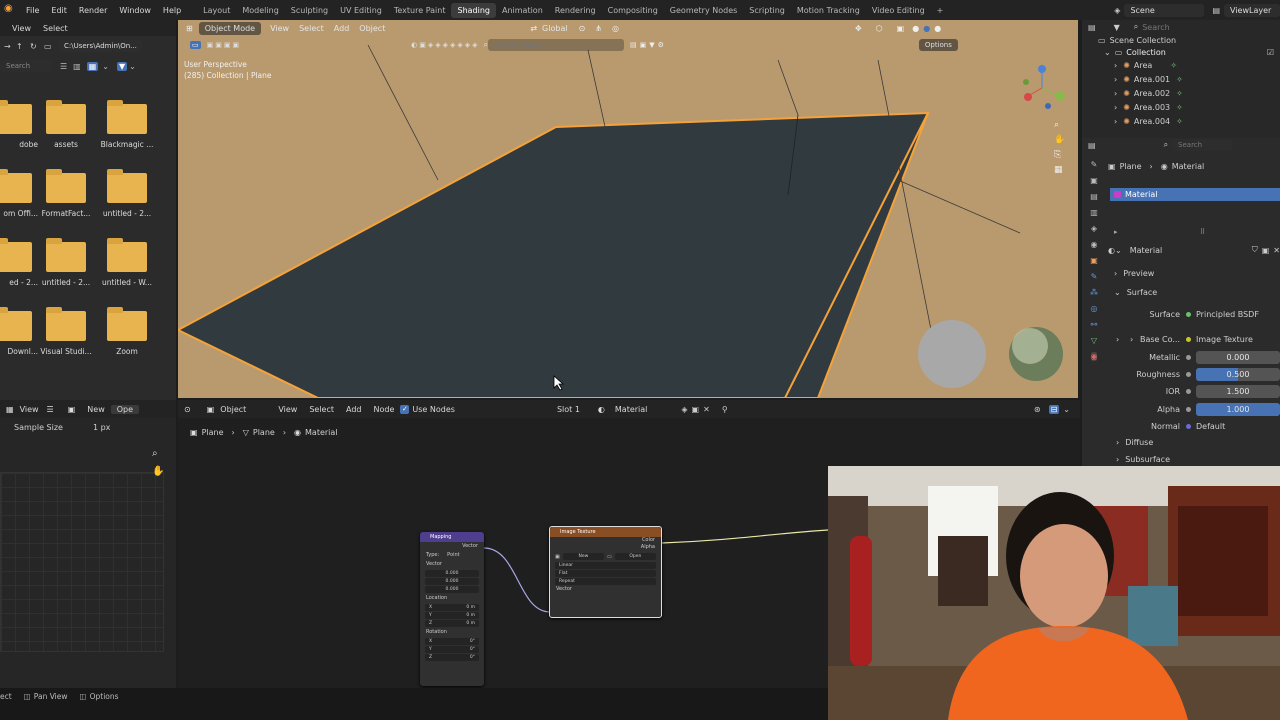 The height and width of the screenshot is (720, 1280). I want to click on roughness-slider: 0.500, so click(1238, 374).